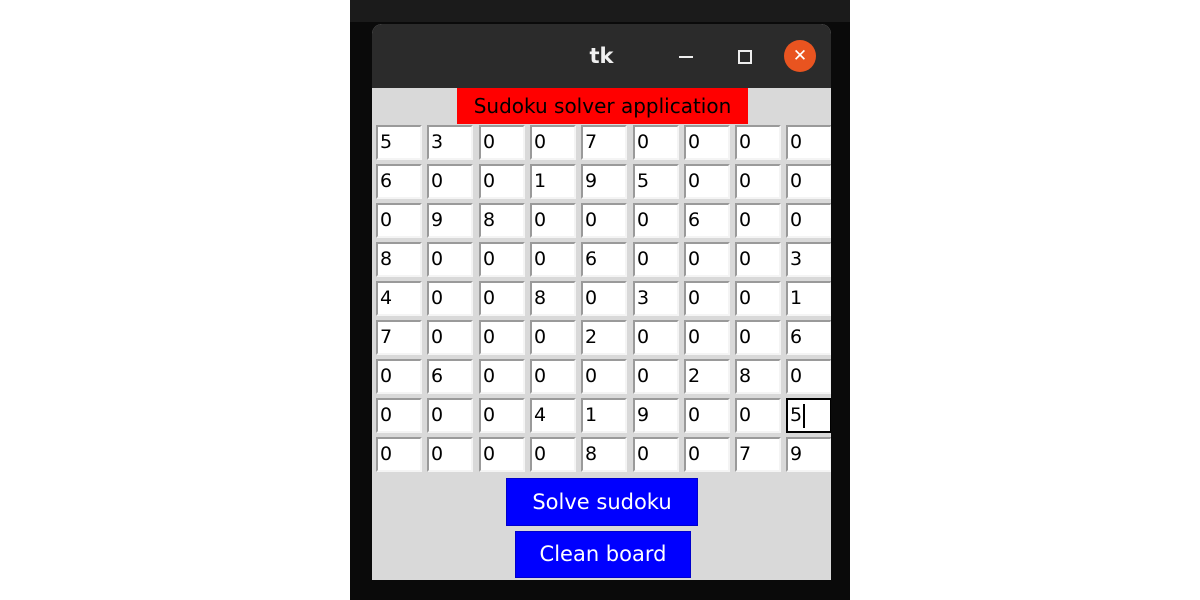 The image size is (1200, 600). I want to click on maximize-button, so click(744, 56).